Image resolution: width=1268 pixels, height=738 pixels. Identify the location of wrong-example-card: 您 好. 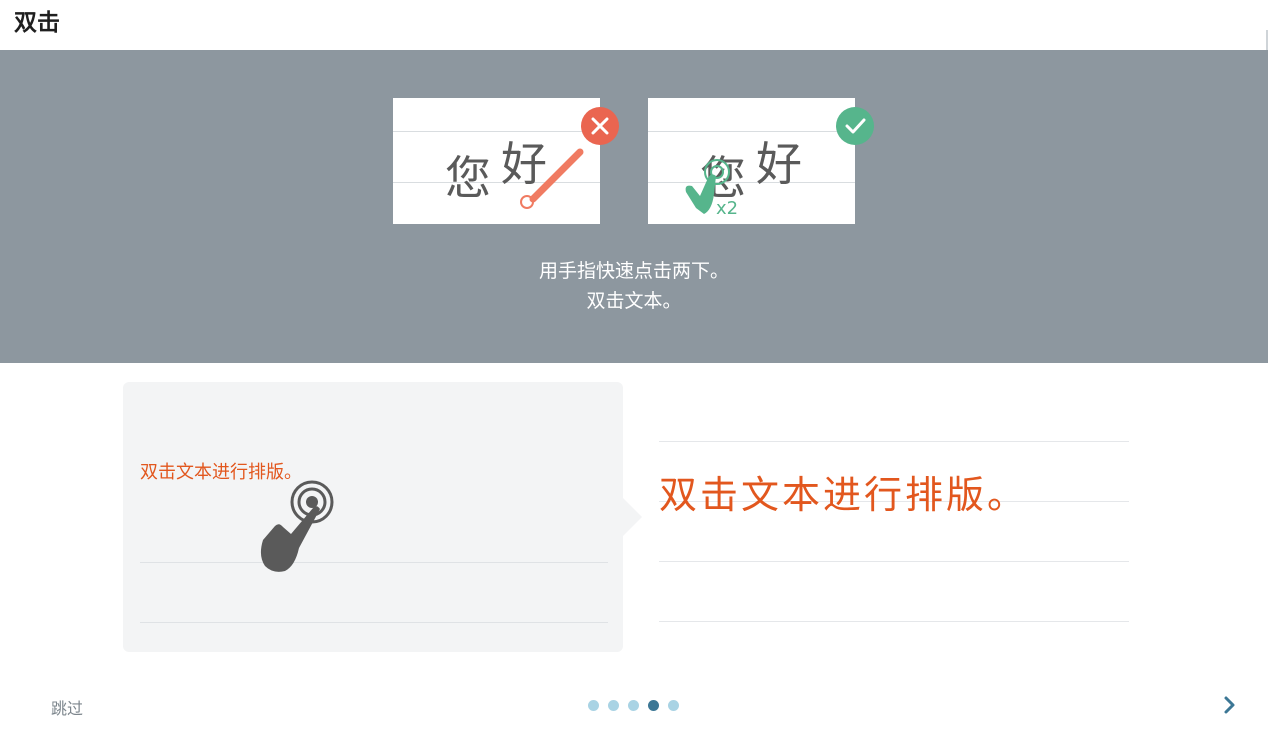
(496, 161).